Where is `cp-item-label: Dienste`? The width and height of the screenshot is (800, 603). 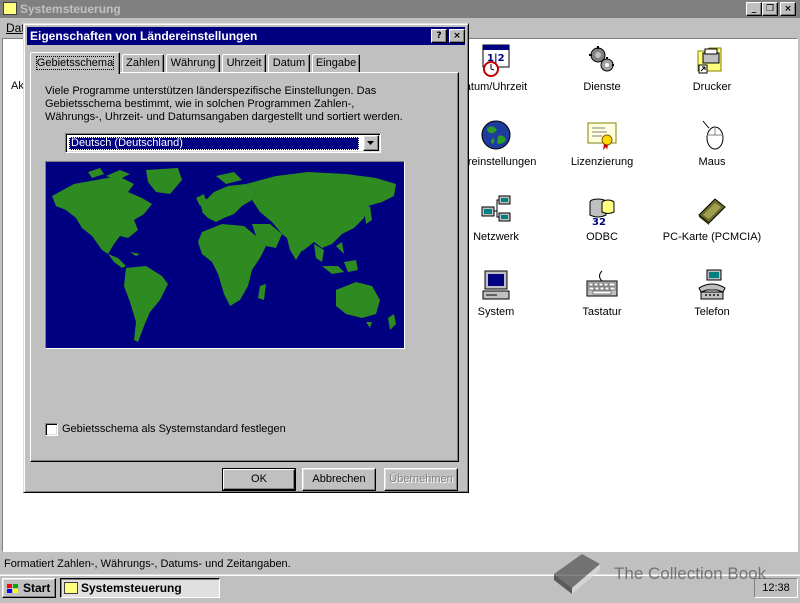 cp-item-label: Dienste is located at coordinates (602, 87).